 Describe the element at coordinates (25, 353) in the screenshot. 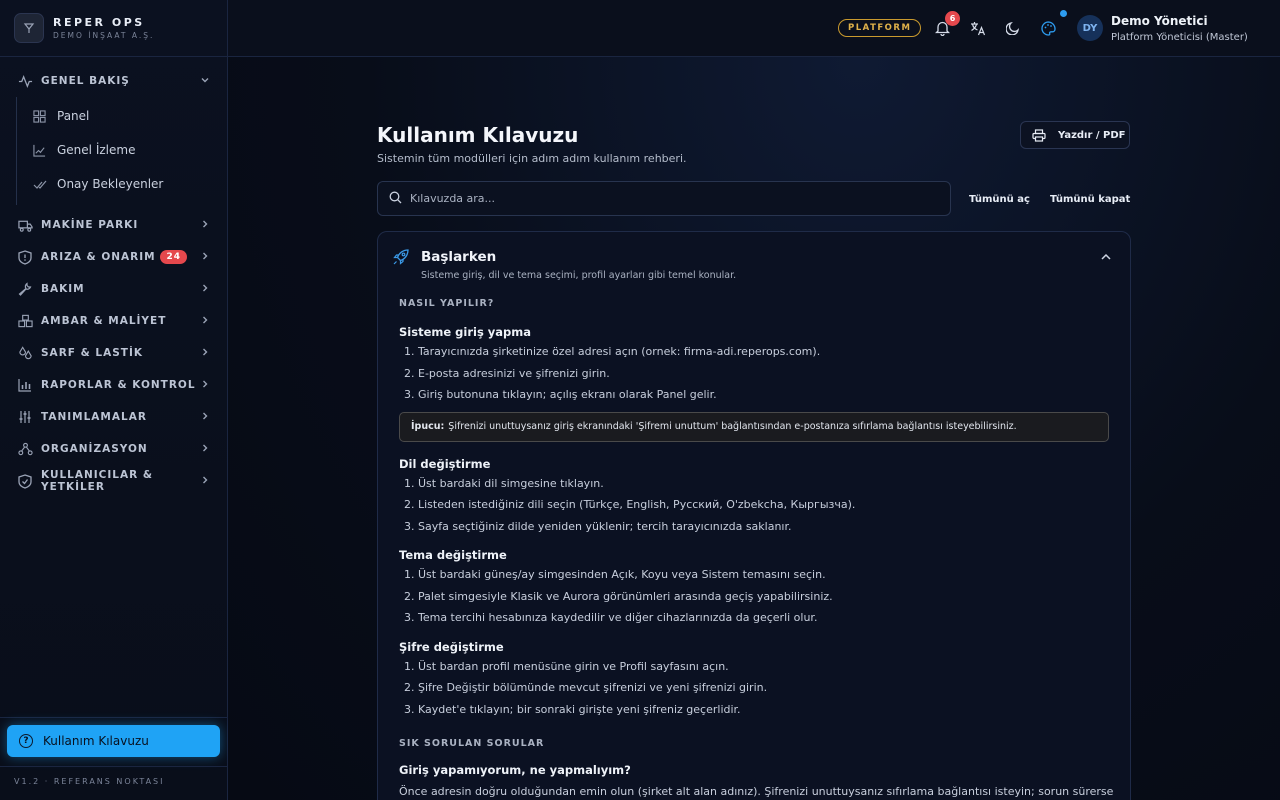

I see `drops-icon` at that location.